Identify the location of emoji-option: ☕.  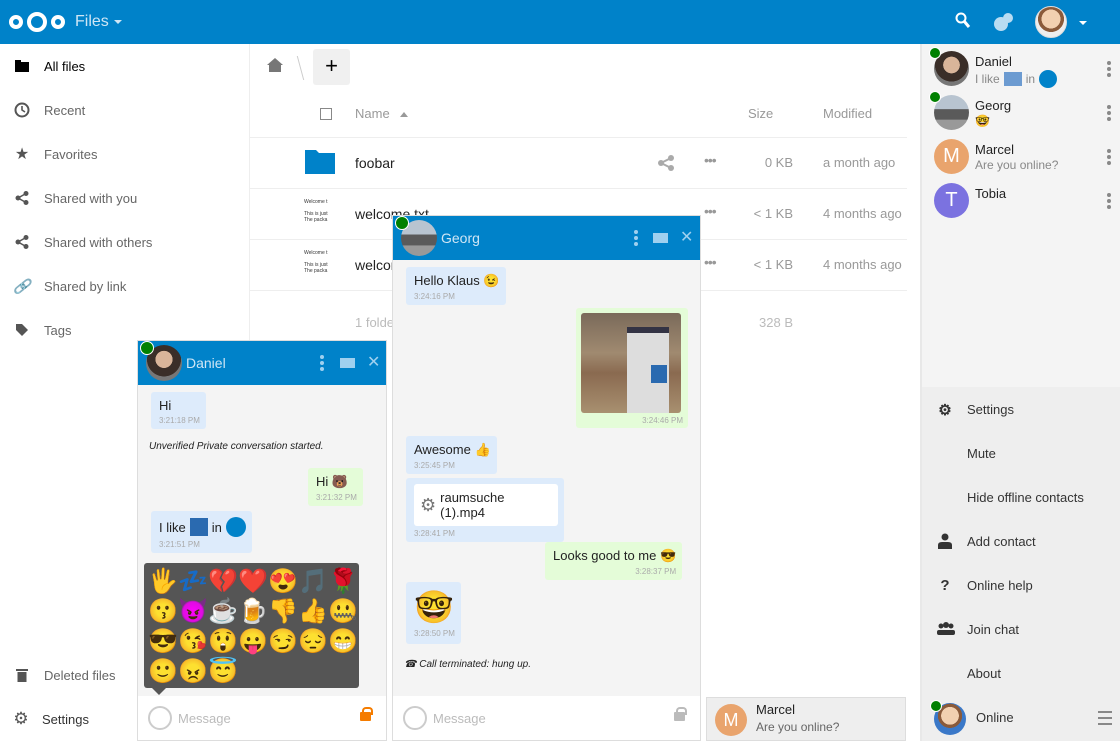
(223, 612).